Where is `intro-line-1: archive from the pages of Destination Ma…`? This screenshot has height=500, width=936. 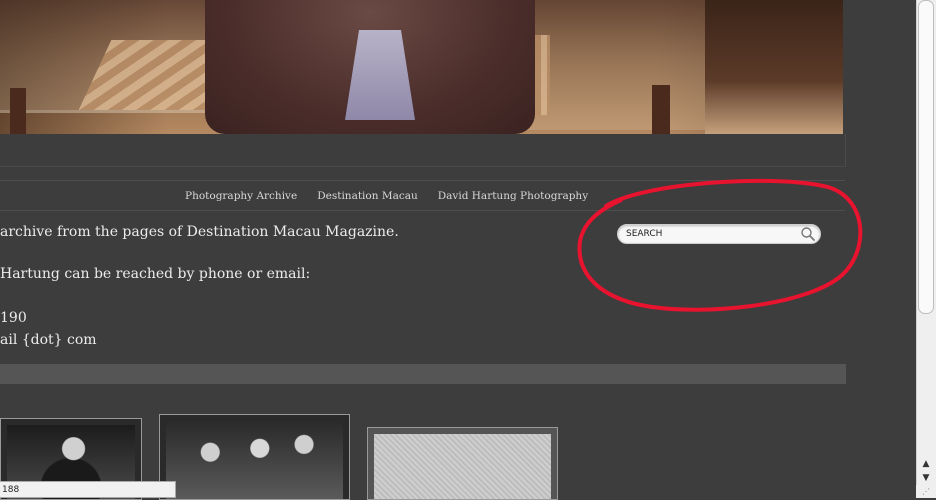
intro-line-1: archive from the pages of Destination Ma… is located at coordinates (199, 232).